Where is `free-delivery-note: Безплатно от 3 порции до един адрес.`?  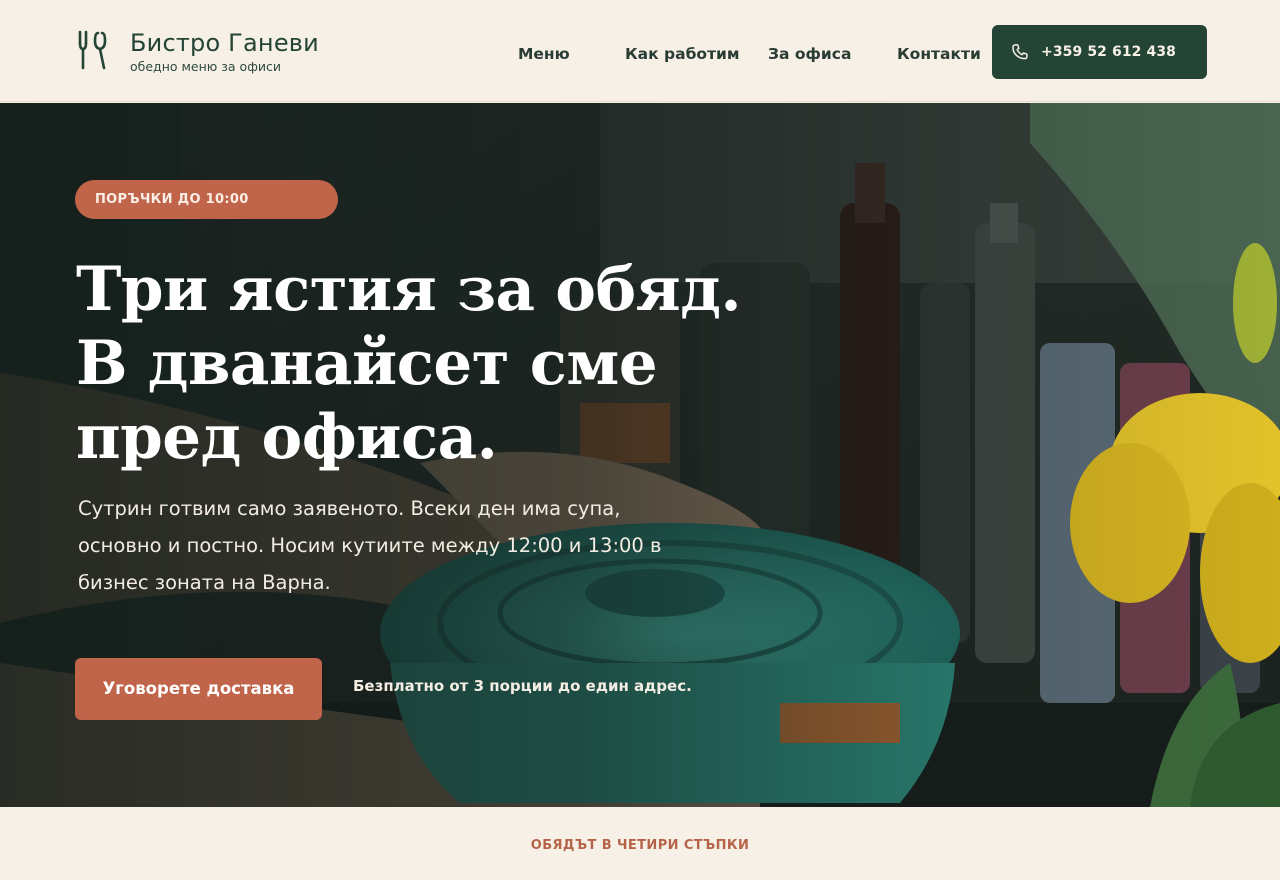
free-delivery-note: Безплатно от 3 порции до един адрес. is located at coordinates (522, 686).